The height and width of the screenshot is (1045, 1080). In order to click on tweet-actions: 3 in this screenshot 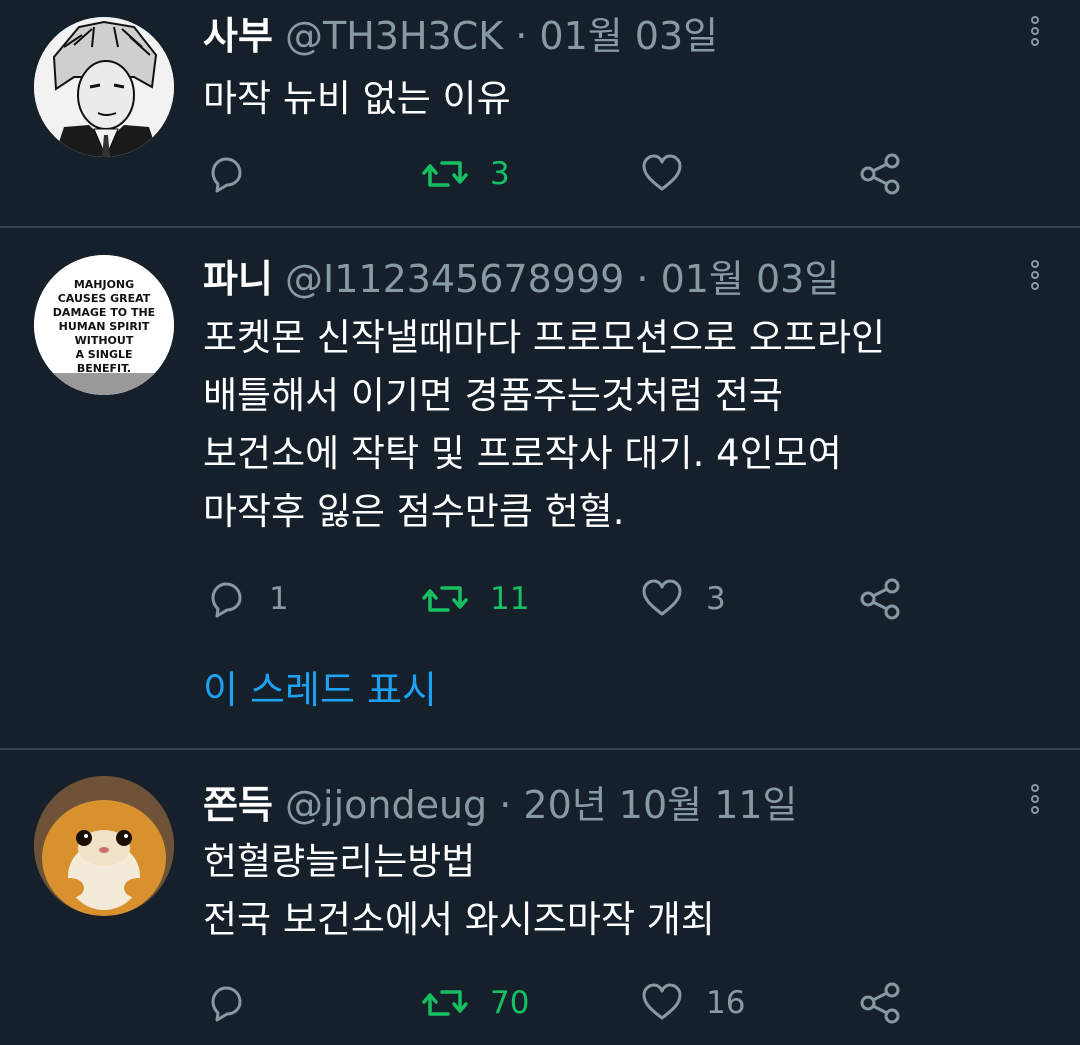, I will do `click(540, 174)`.